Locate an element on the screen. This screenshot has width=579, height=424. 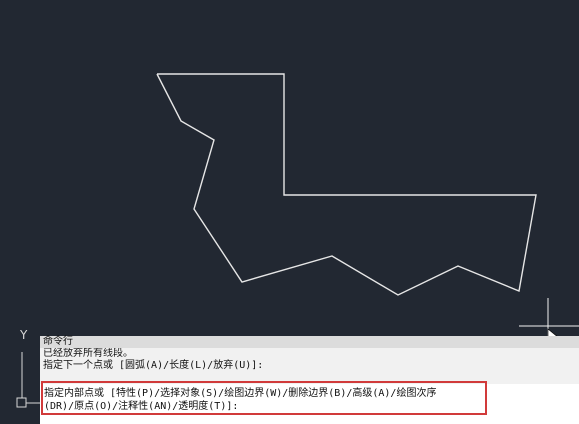
prompt-line: (DR)/原点(O)/注释性(AN)/透明度(T)]: is located at coordinates (141, 406).